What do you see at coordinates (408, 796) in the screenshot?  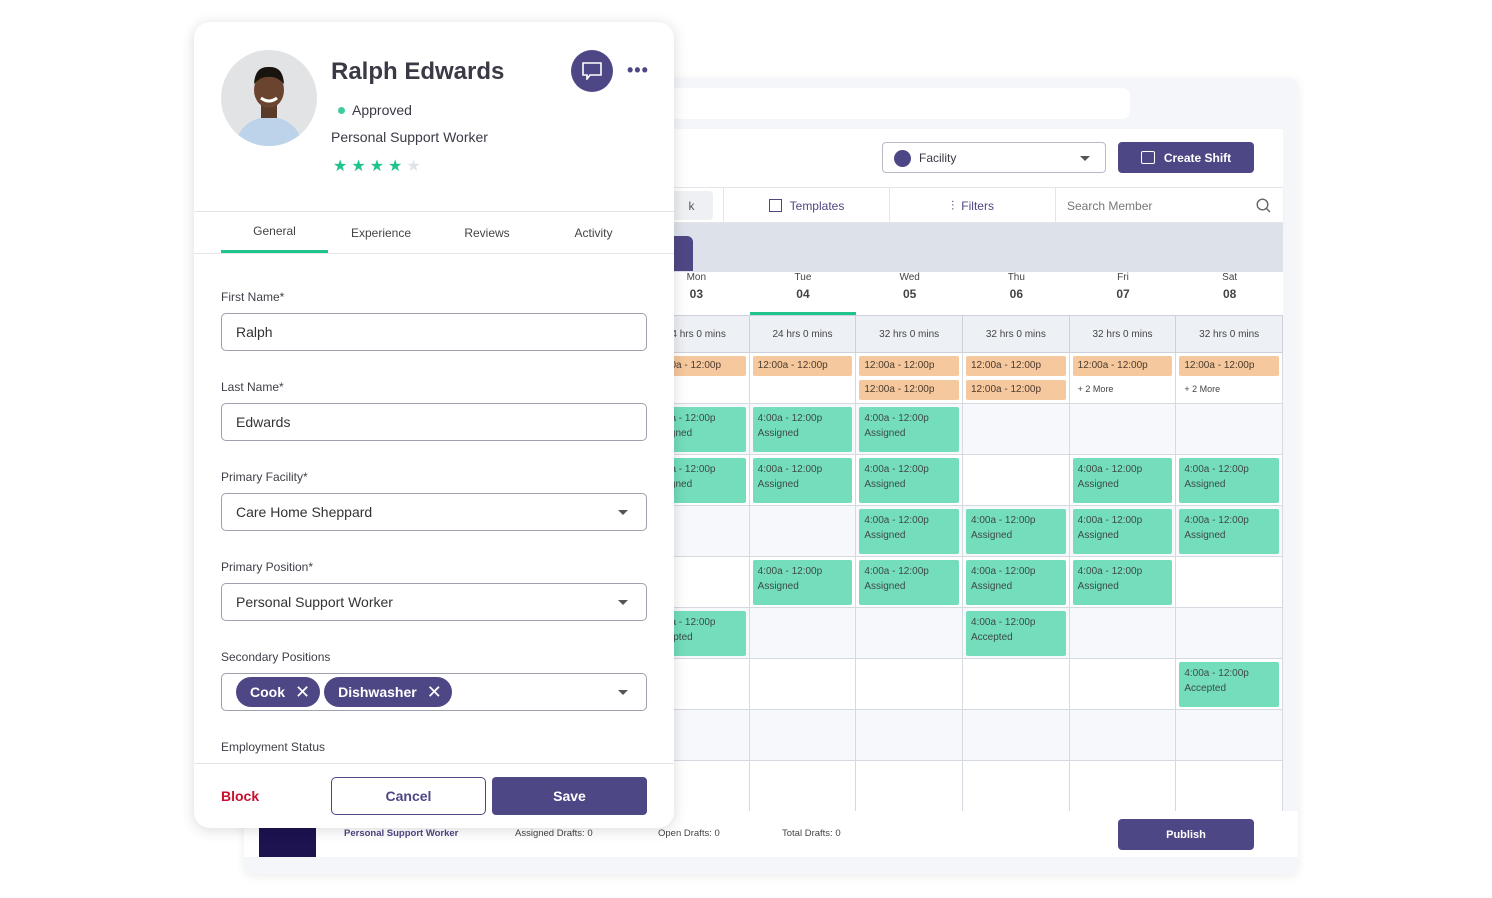 I see `cancel-button: Cancel` at bounding box center [408, 796].